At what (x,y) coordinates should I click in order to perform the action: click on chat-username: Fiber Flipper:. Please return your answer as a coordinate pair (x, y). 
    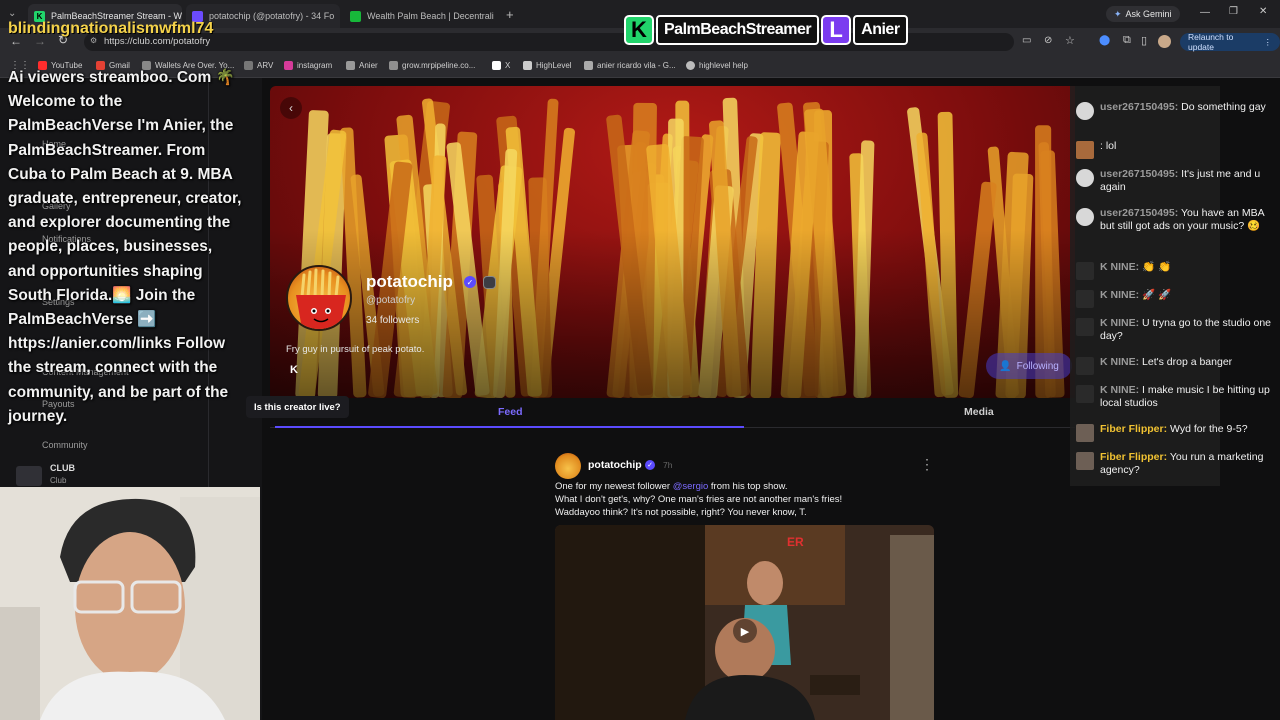
    Looking at the image, I should click on (1134, 457).